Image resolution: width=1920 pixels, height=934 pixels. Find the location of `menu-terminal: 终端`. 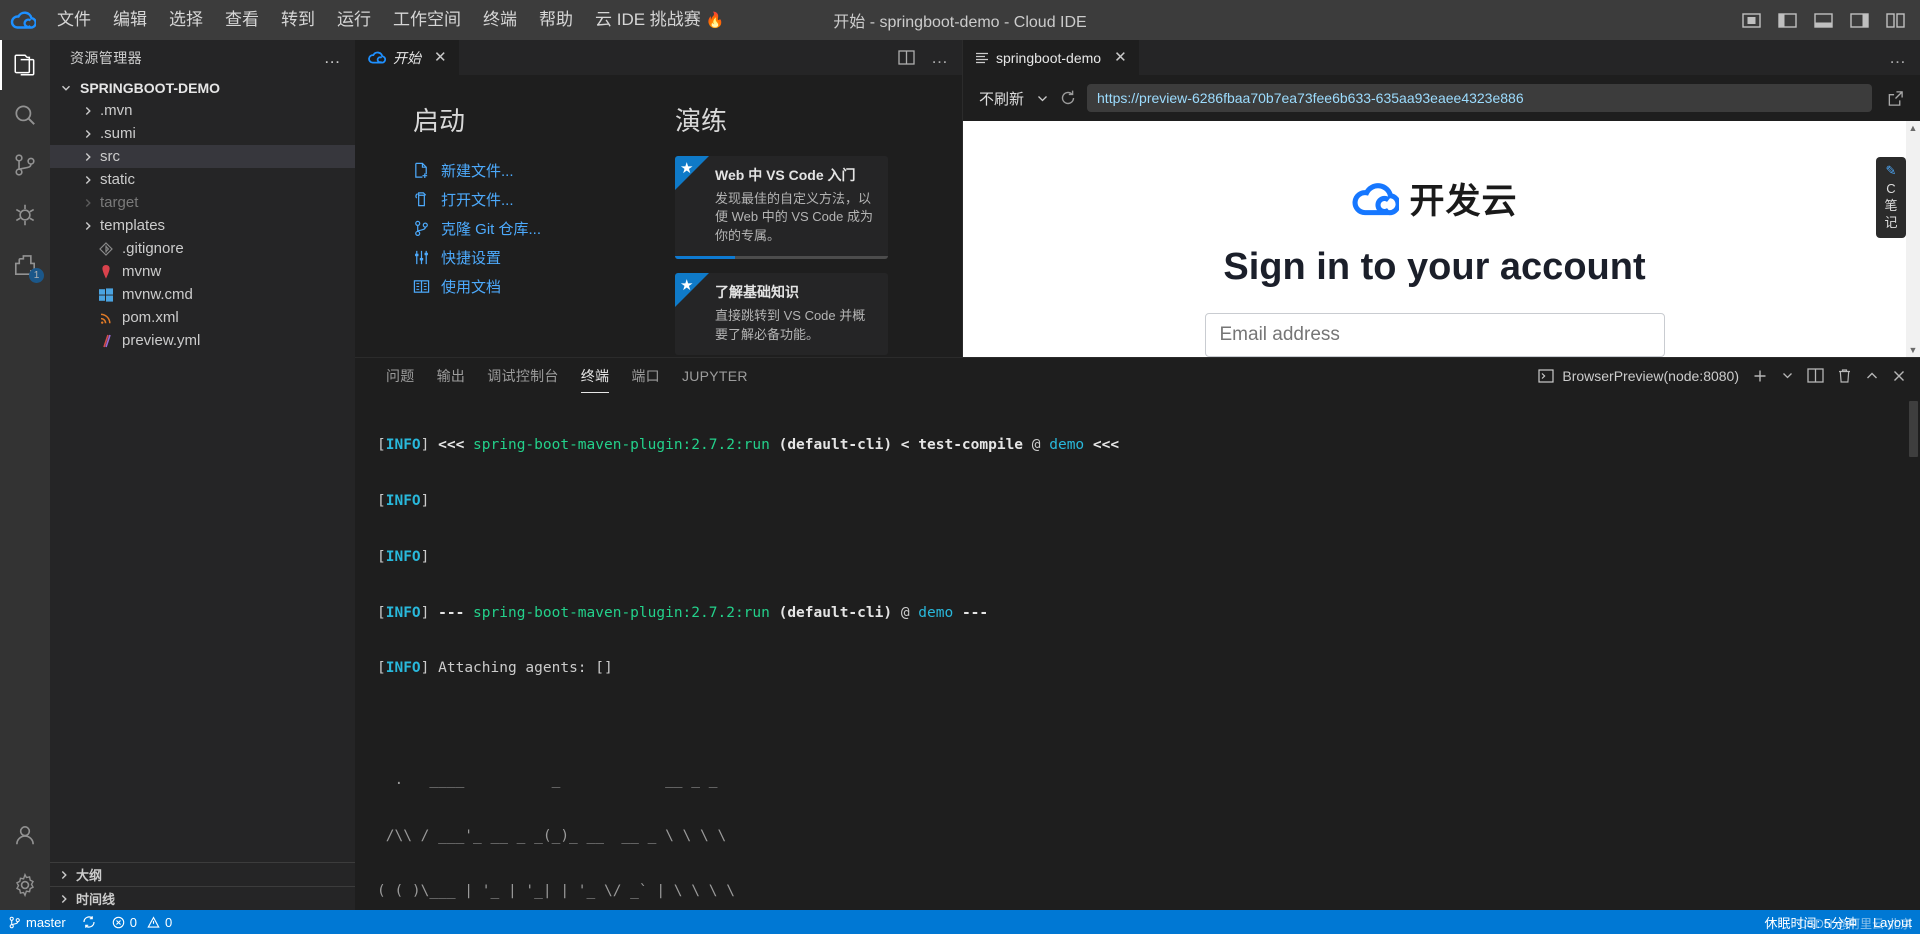

menu-terminal: 终端 is located at coordinates (500, 20).